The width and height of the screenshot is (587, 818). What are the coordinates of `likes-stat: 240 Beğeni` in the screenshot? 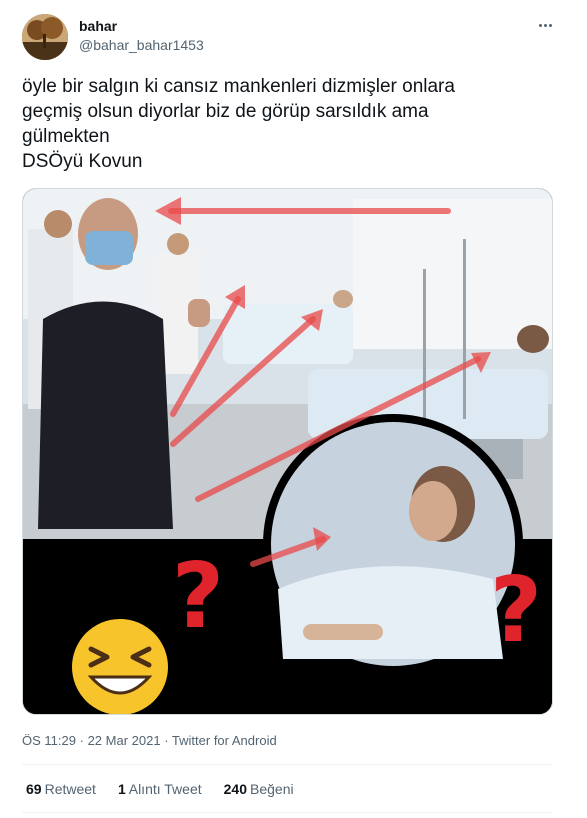 It's located at (259, 789).